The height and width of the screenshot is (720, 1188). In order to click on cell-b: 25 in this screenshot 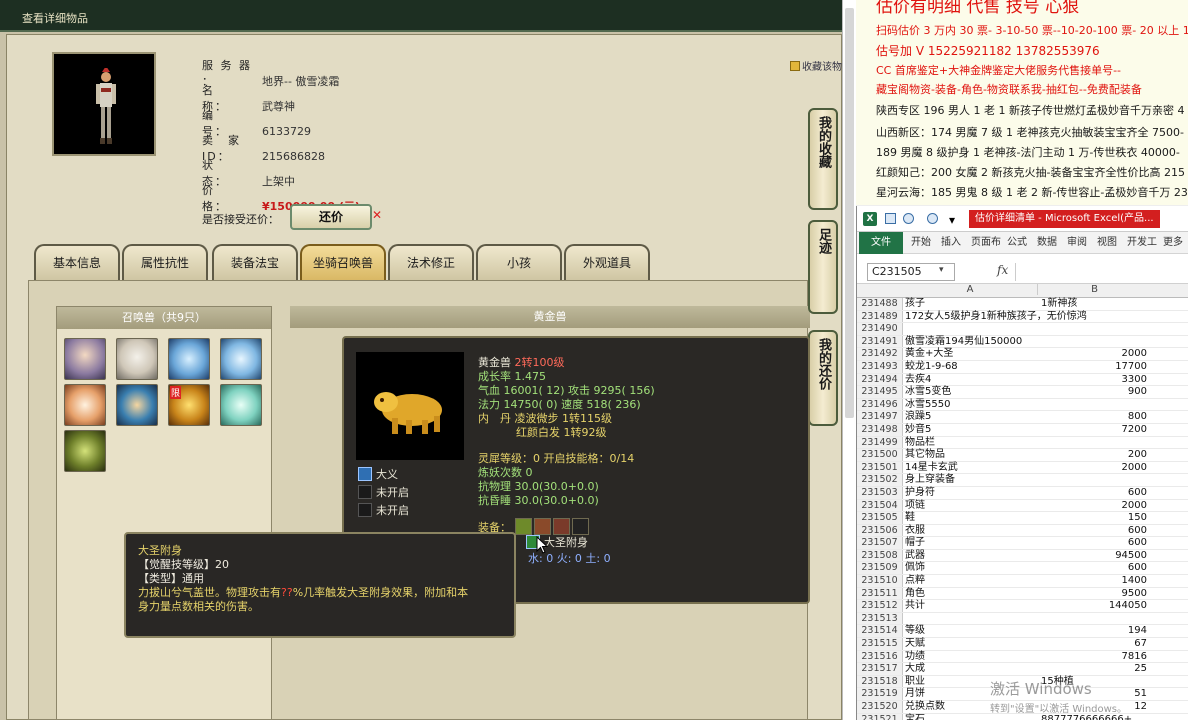, I will do `click(1093, 669)`.